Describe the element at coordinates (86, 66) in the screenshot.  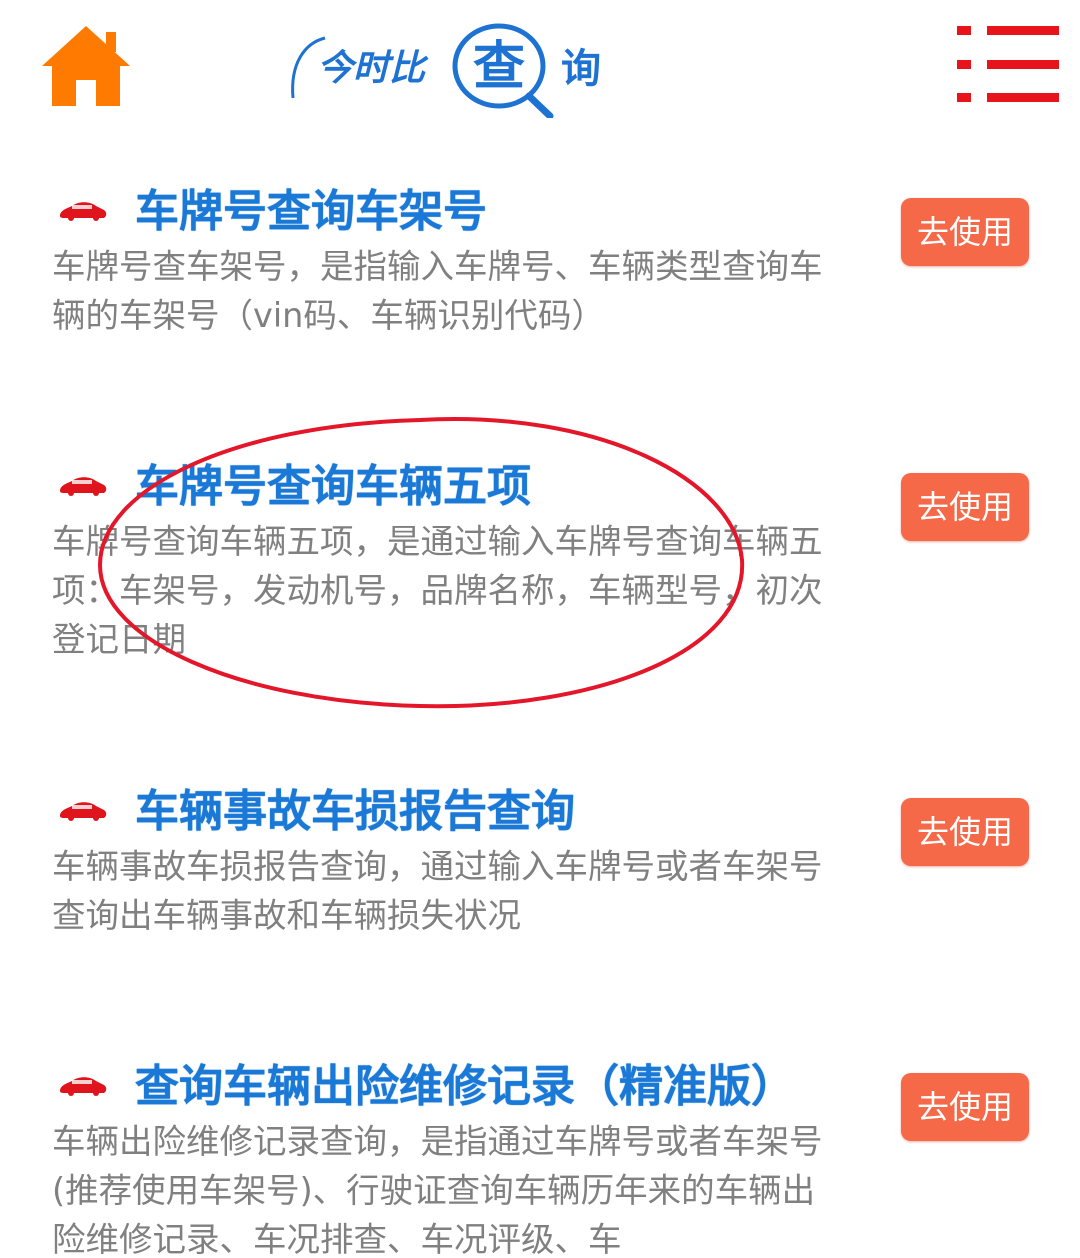
I see `home-icon` at that location.